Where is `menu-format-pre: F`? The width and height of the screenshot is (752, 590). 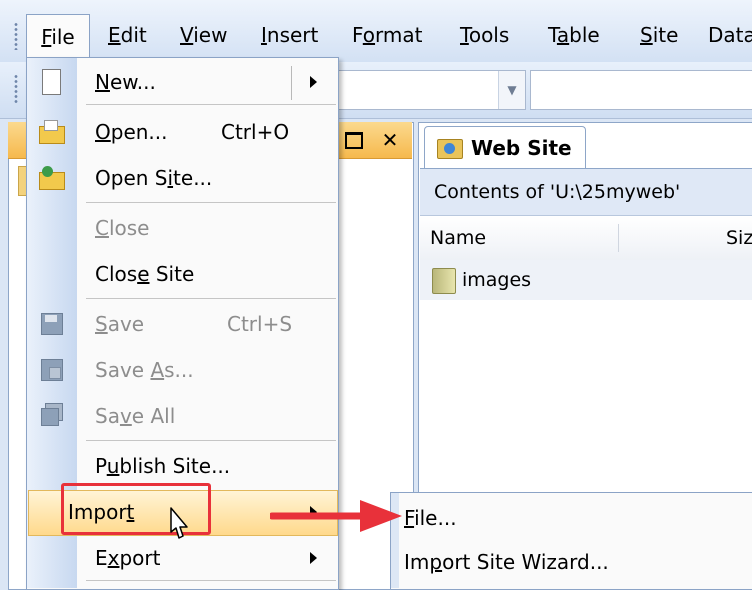 menu-format-pre: F is located at coordinates (357, 35).